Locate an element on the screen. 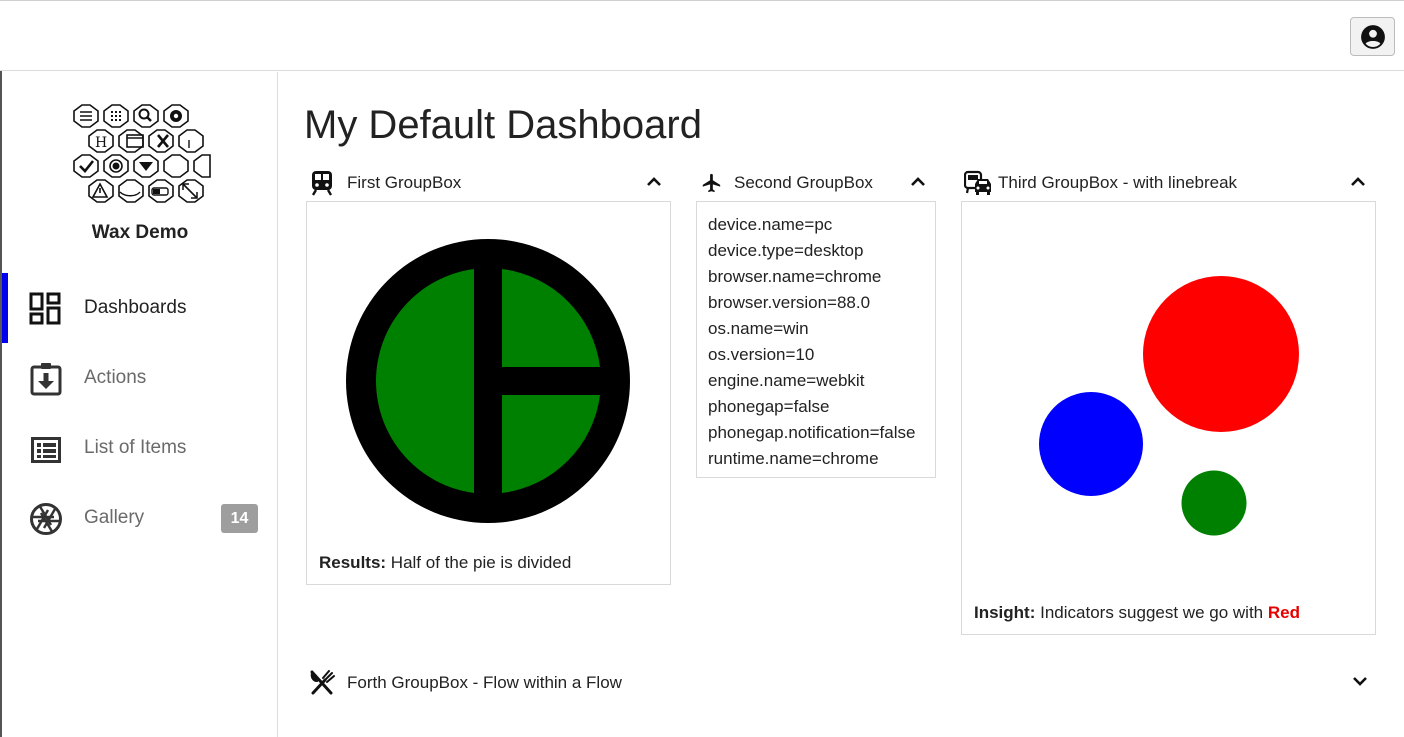 The width and height of the screenshot is (1404, 737). groupbox-1-content: Results: Half of the pie is divided is located at coordinates (488, 393).